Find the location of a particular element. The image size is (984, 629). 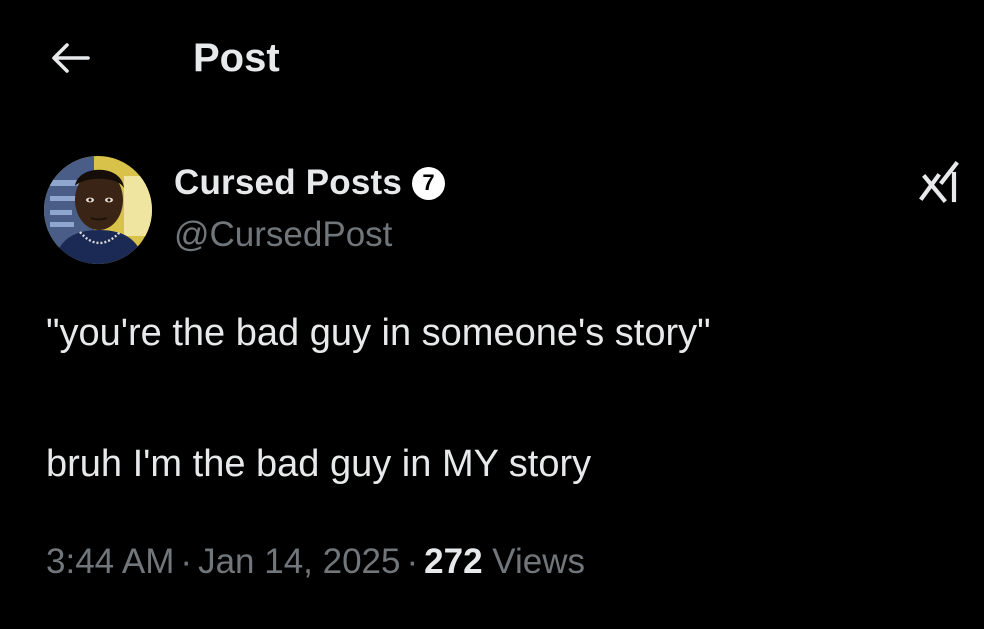

grok-icon is located at coordinates (939, 182).